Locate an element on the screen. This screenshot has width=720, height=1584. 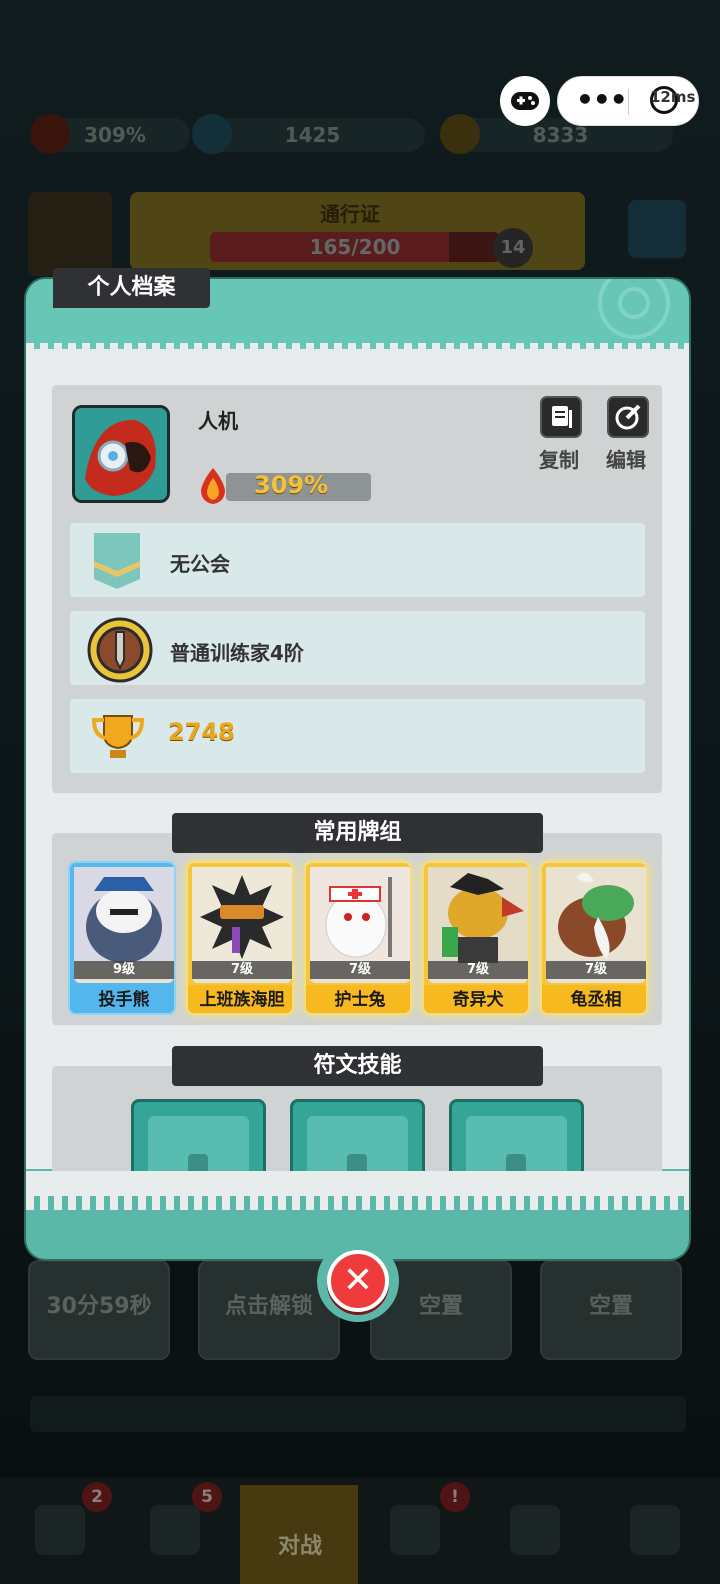
guild-banner-icon is located at coordinates (117, 561).